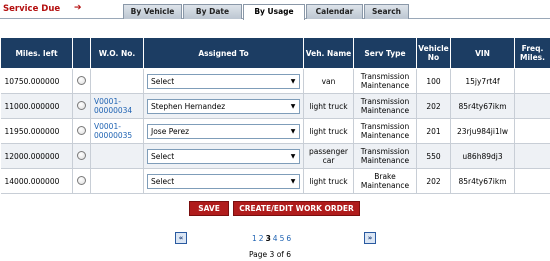 This screenshot has width=550, height=261. I want to click on vin-cell: u86h89dj3, so click(482, 156).